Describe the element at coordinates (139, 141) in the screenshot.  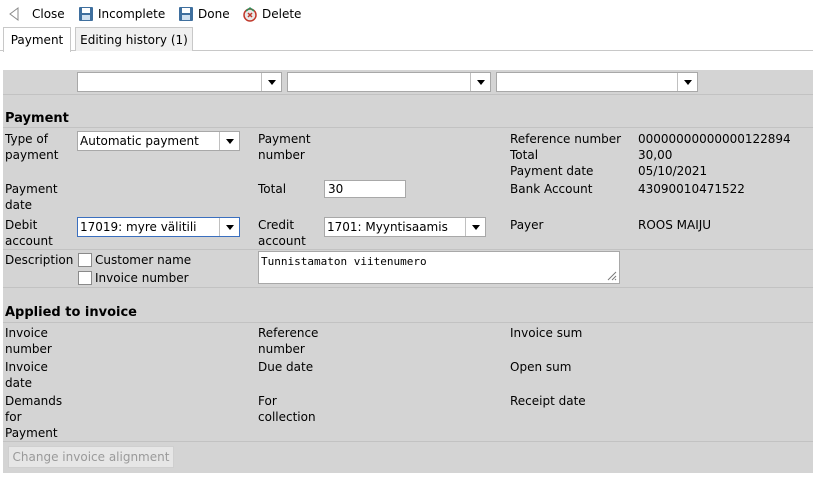
I see `type-of-payment-value: Automatic payment` at that location.